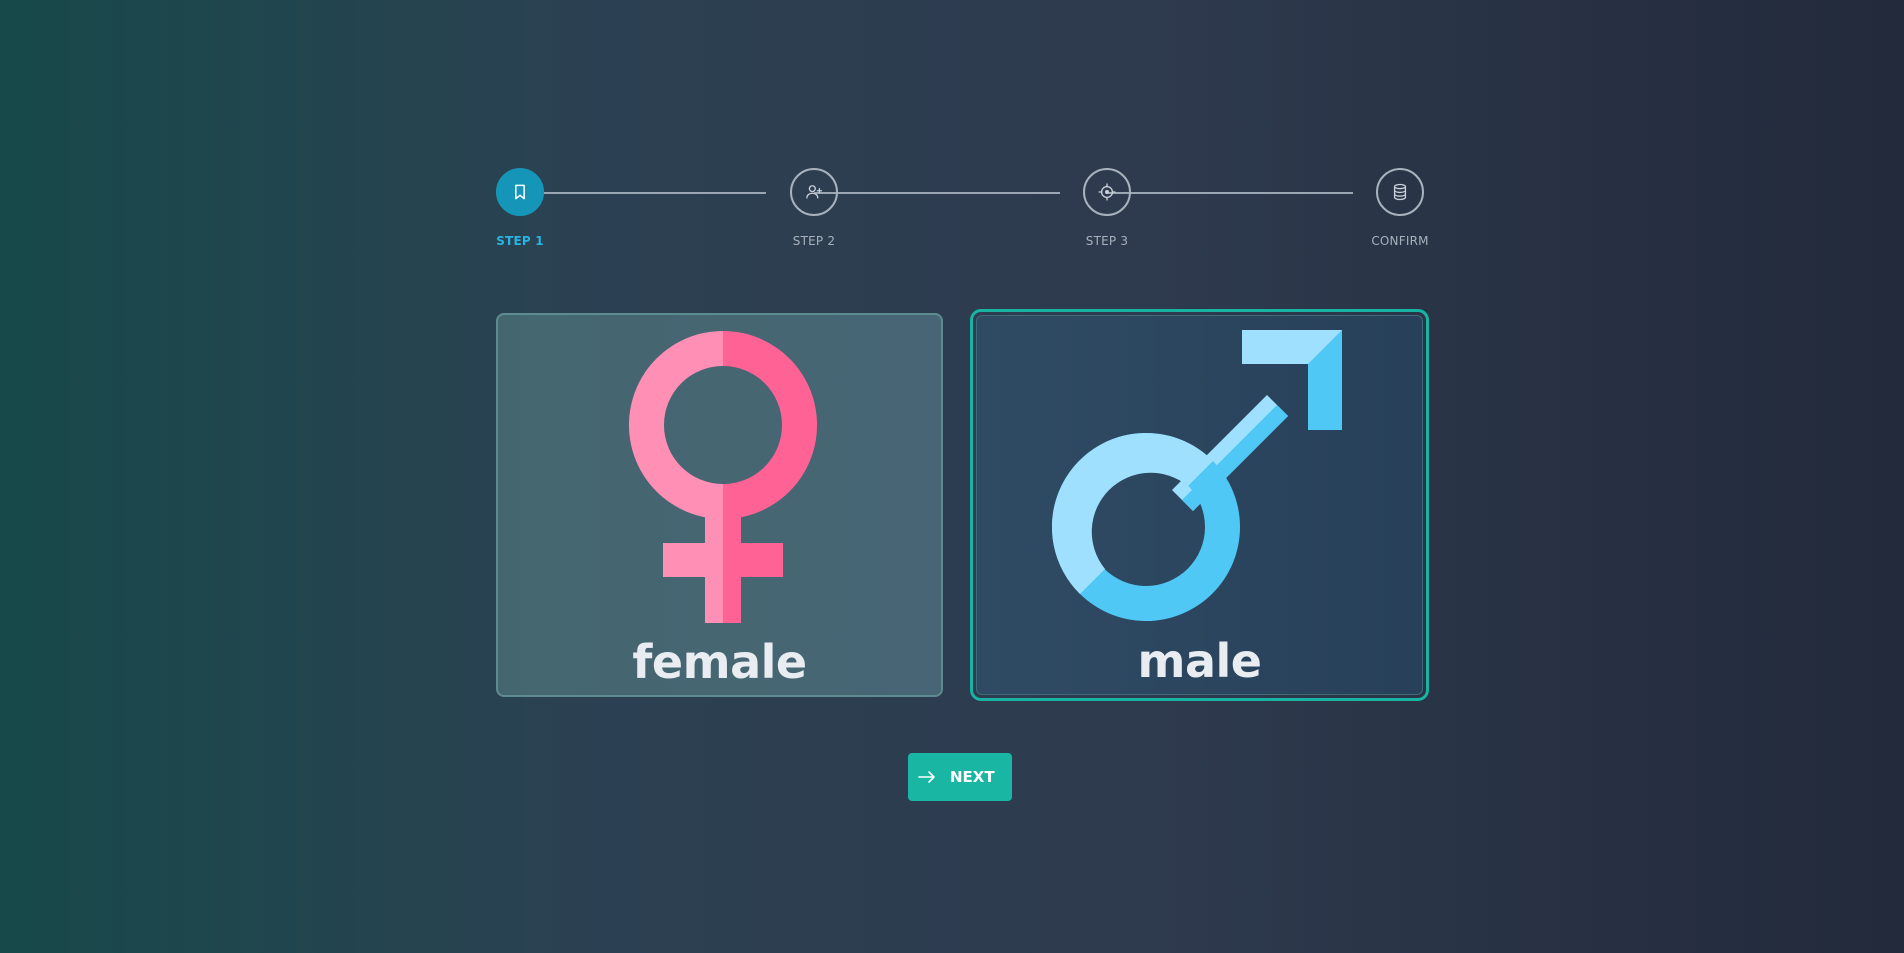 This screenshot has width=1904, height=953. I want to click on next-button: NEXT, so click(960, 777).